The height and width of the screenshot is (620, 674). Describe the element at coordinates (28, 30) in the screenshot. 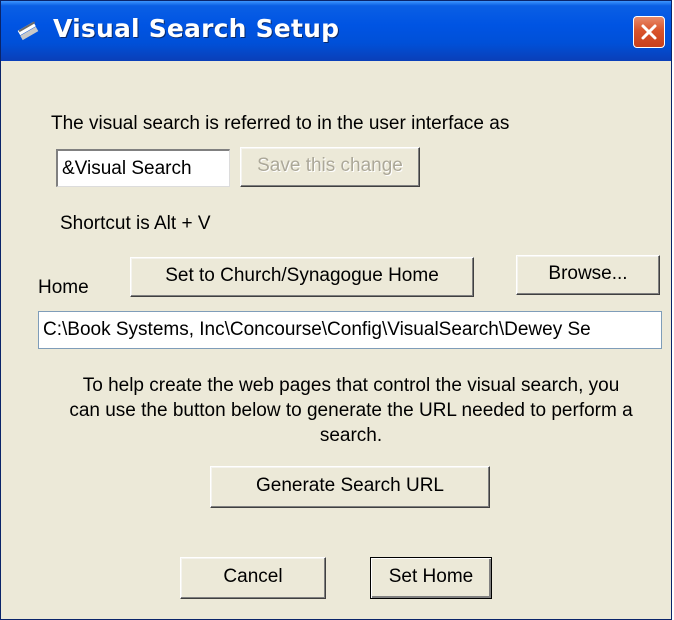

I see `books-icon` at that location.